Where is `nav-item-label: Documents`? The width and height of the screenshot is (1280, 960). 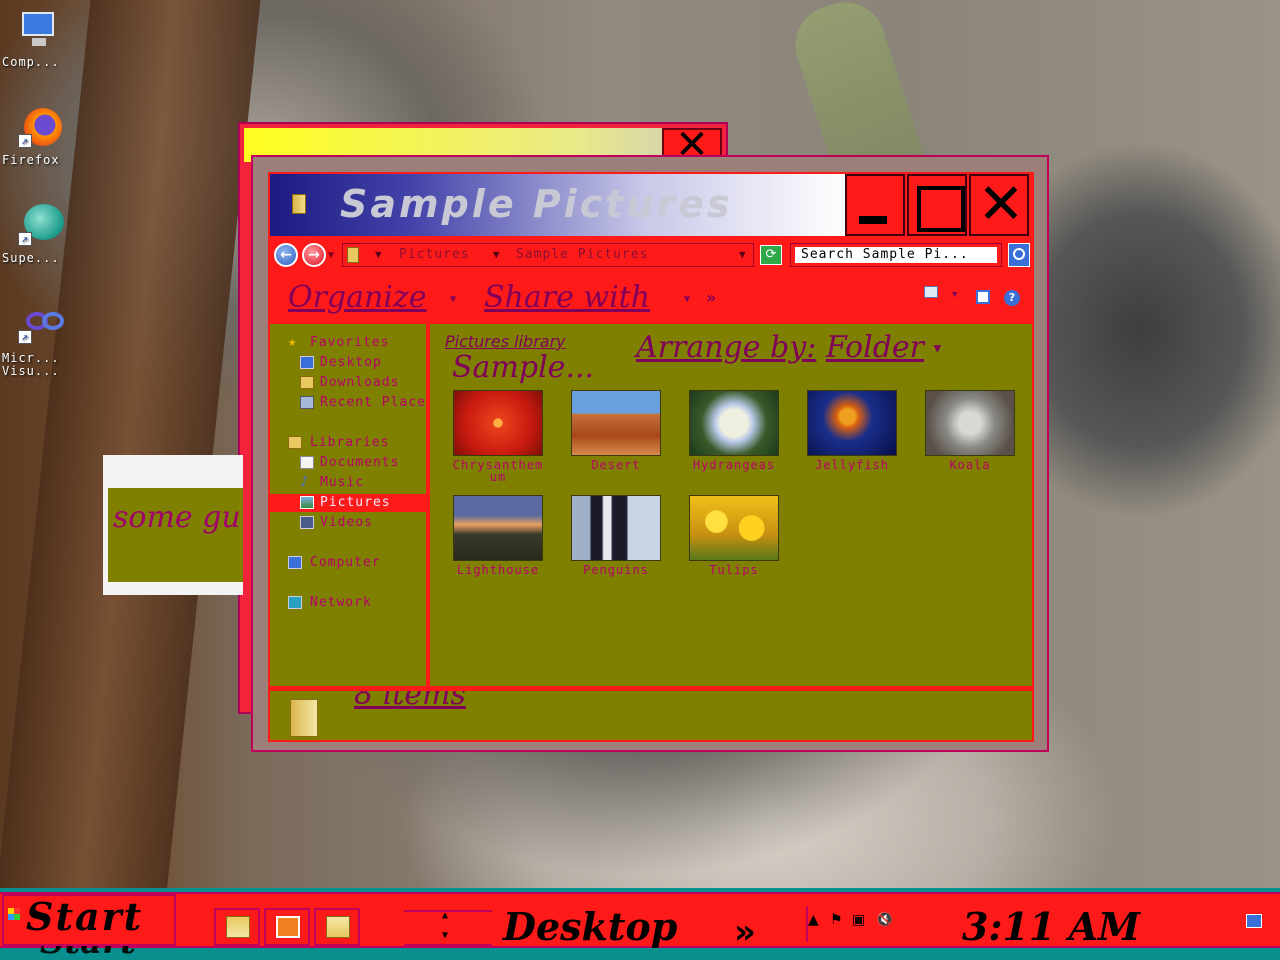 nav-item-label: Documents is located at coordinates (360, 462).